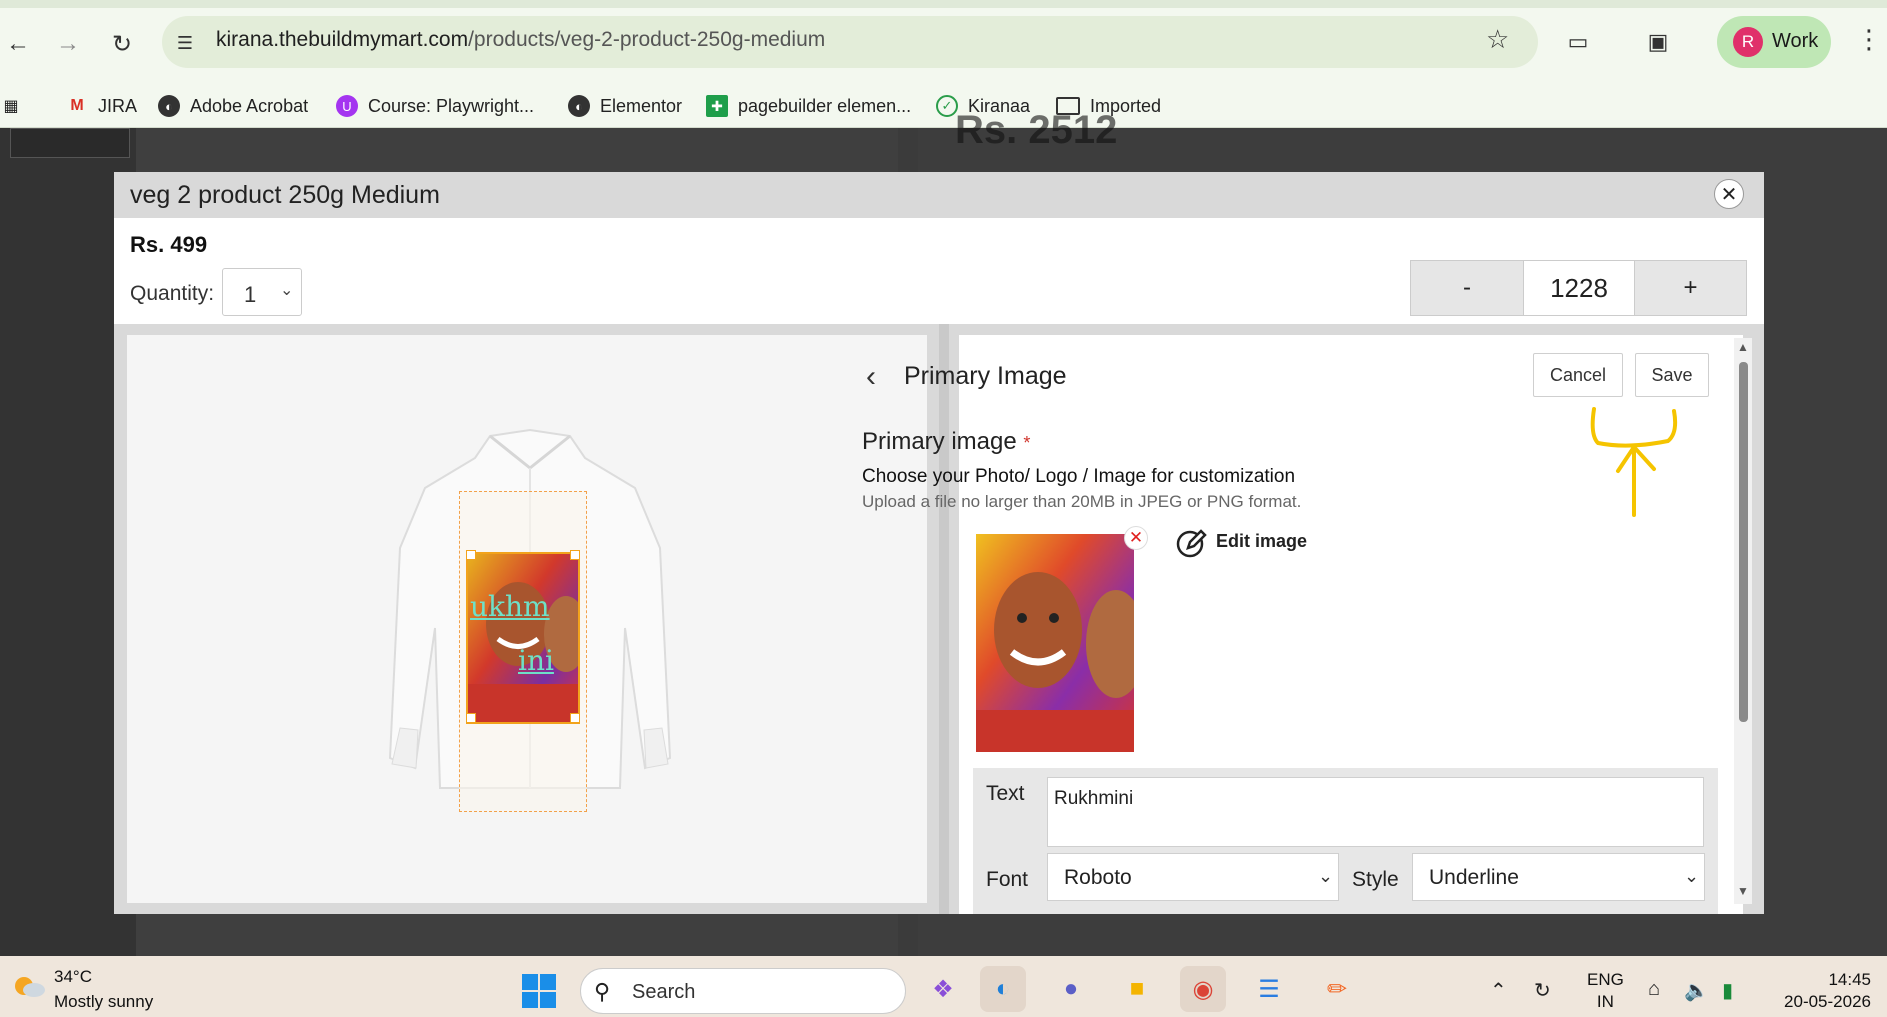  I want to click on stepper-value: 1228, so click(1579, 288).